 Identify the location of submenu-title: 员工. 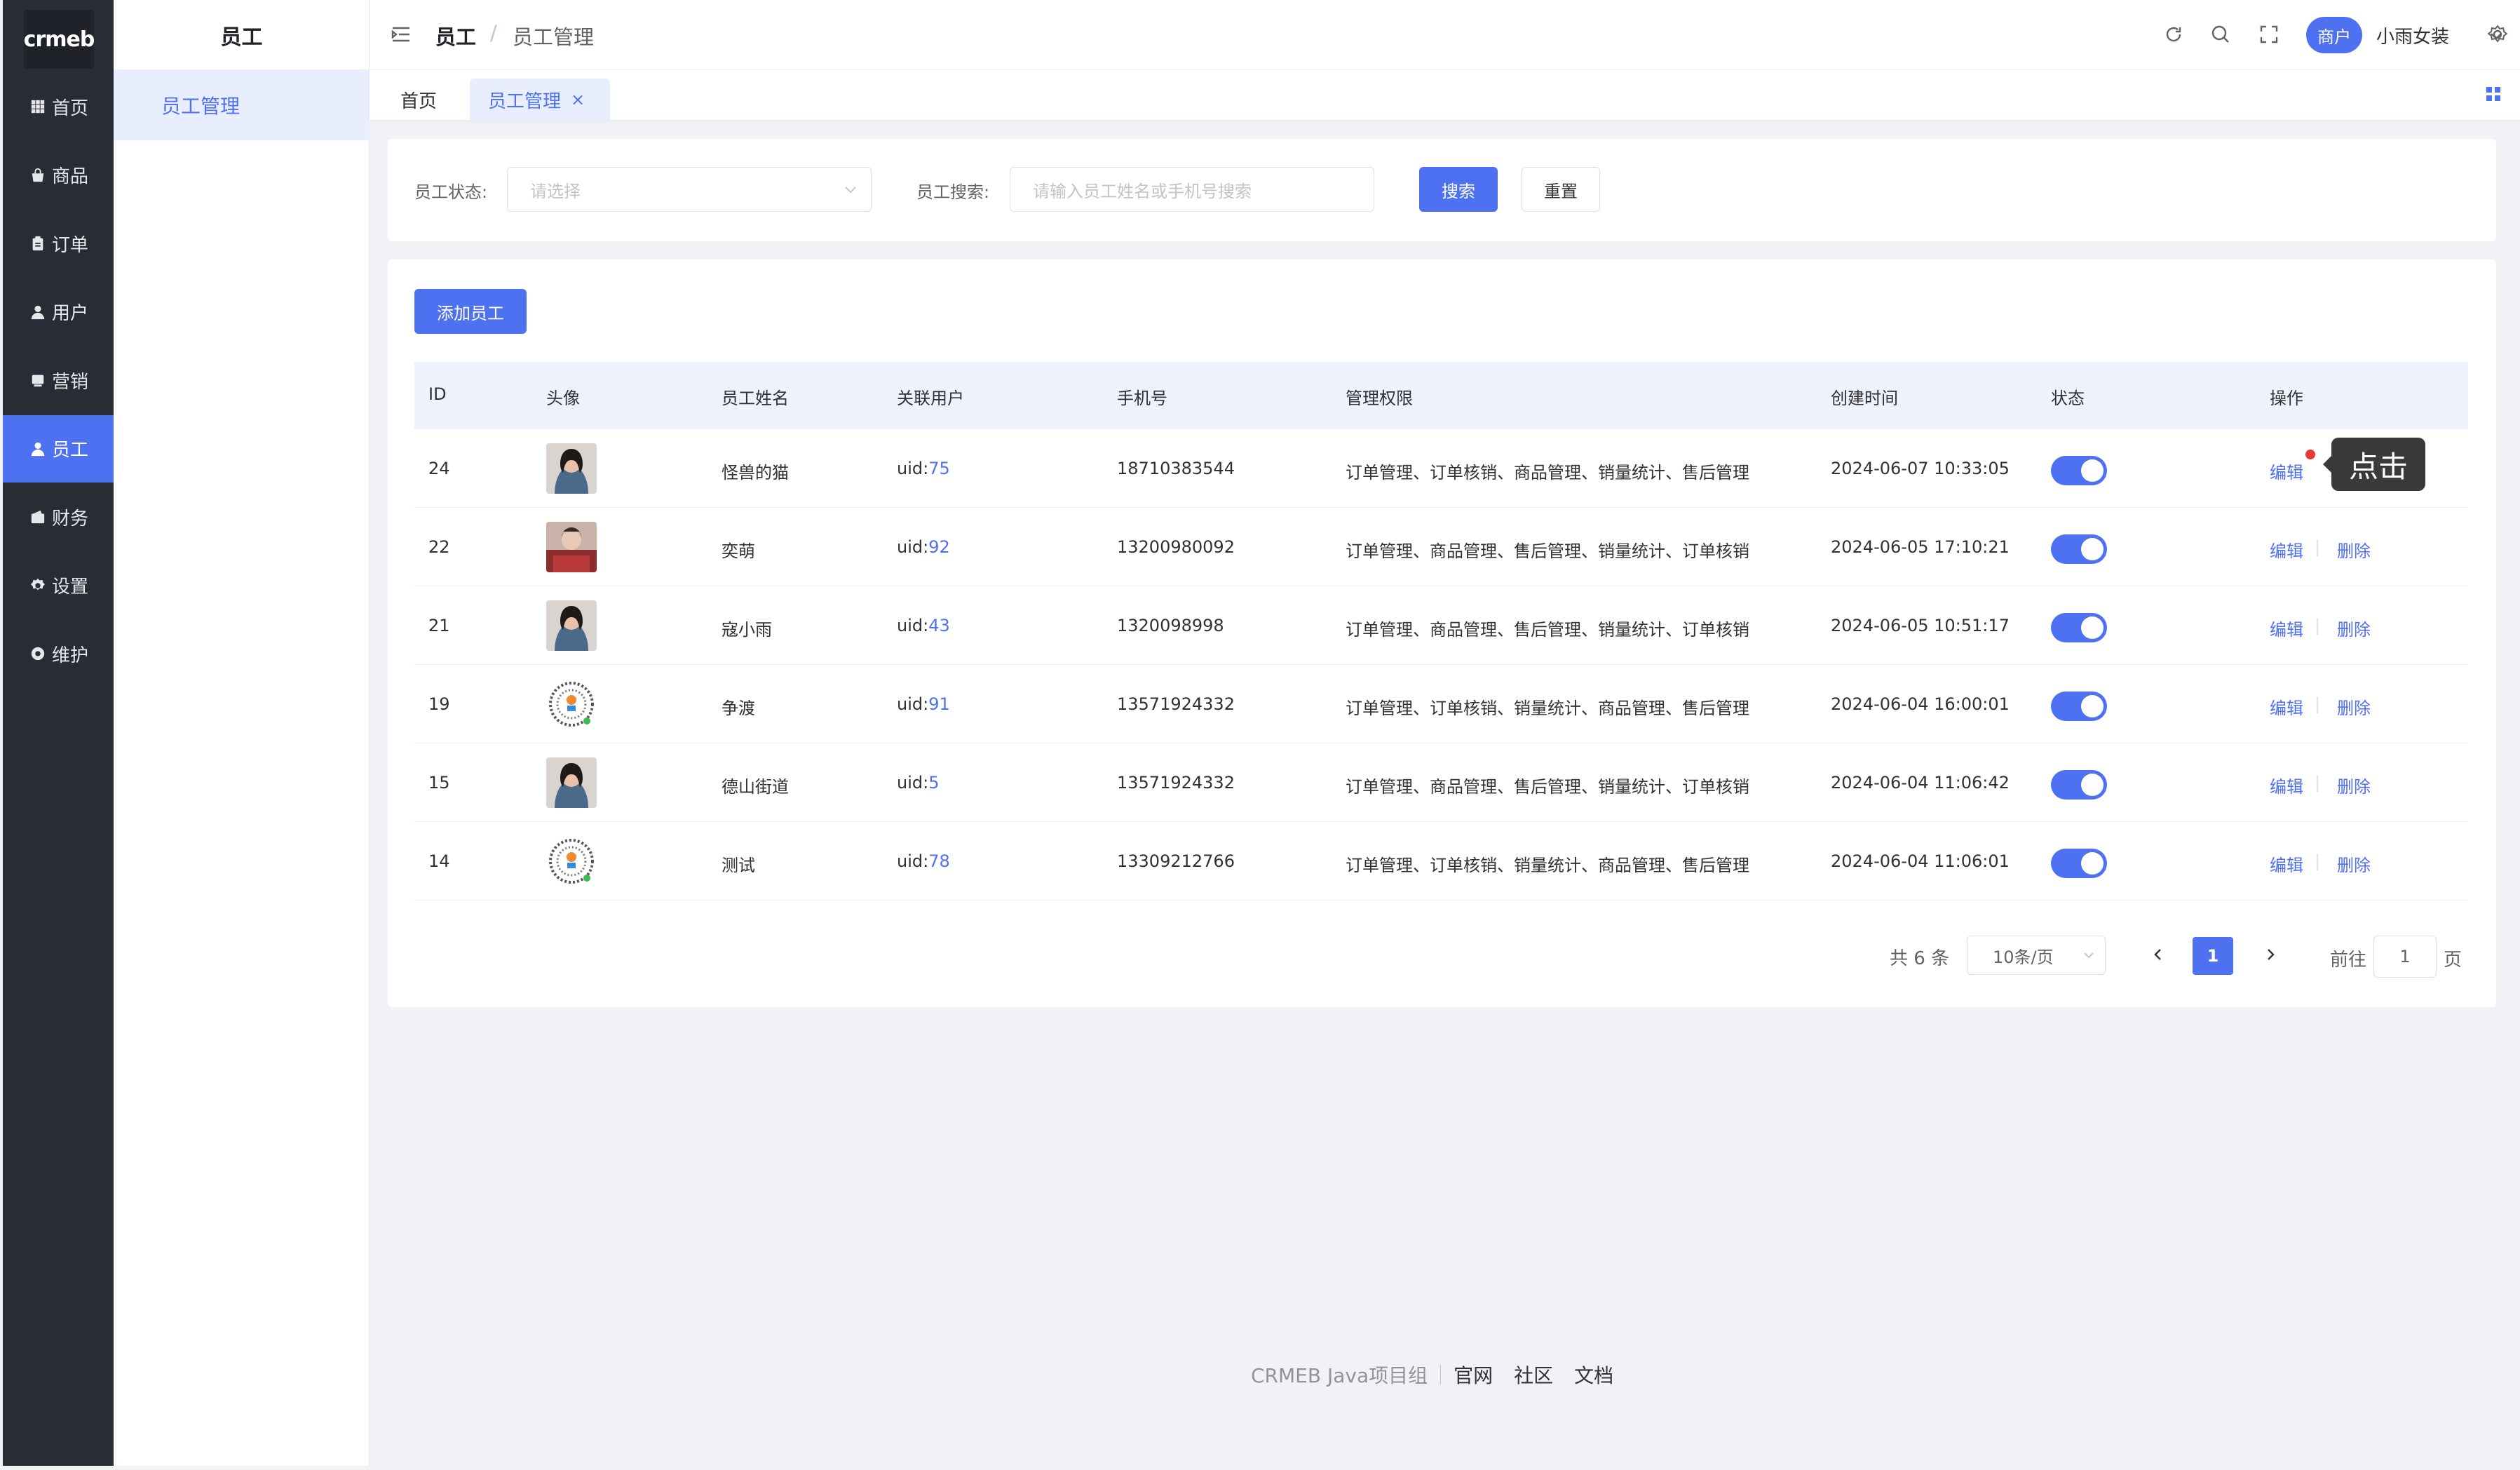
(242, 35).